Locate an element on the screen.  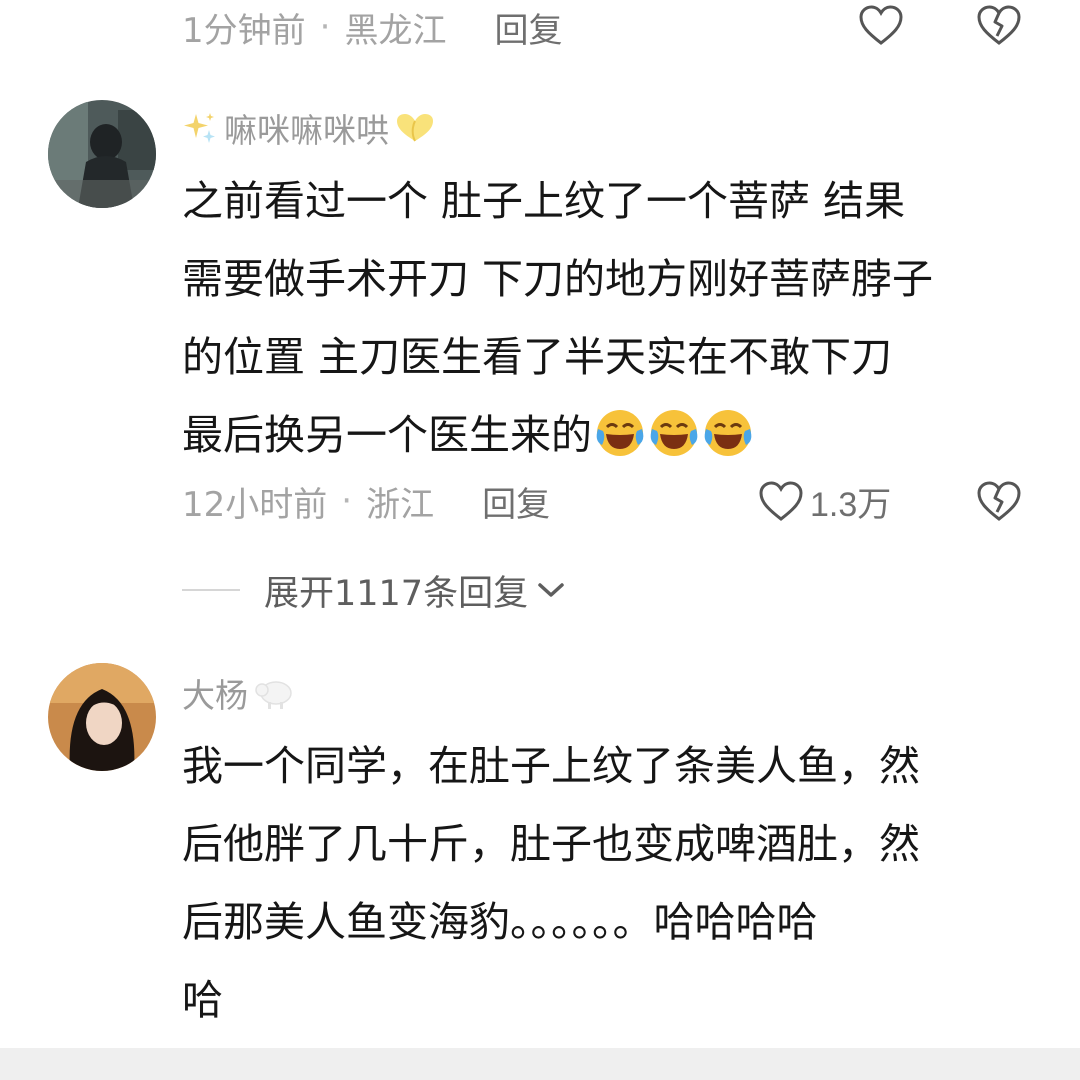
chevron-down-icon is located at coordinates (551, 590).